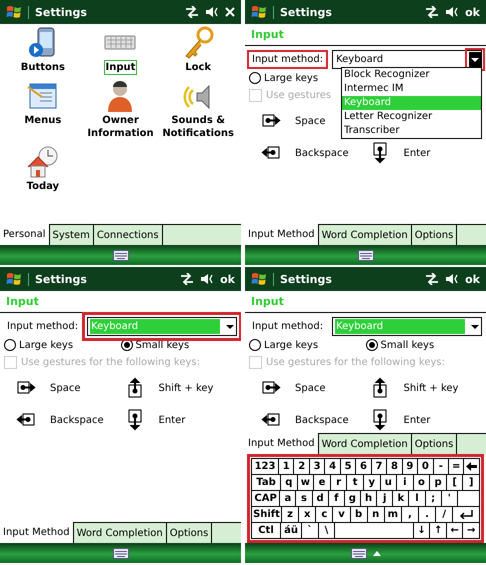  What do you see at coordinates (198, 67) in the screenshot?
I see `settings-item: Lock` at bounding box center [198, 67].